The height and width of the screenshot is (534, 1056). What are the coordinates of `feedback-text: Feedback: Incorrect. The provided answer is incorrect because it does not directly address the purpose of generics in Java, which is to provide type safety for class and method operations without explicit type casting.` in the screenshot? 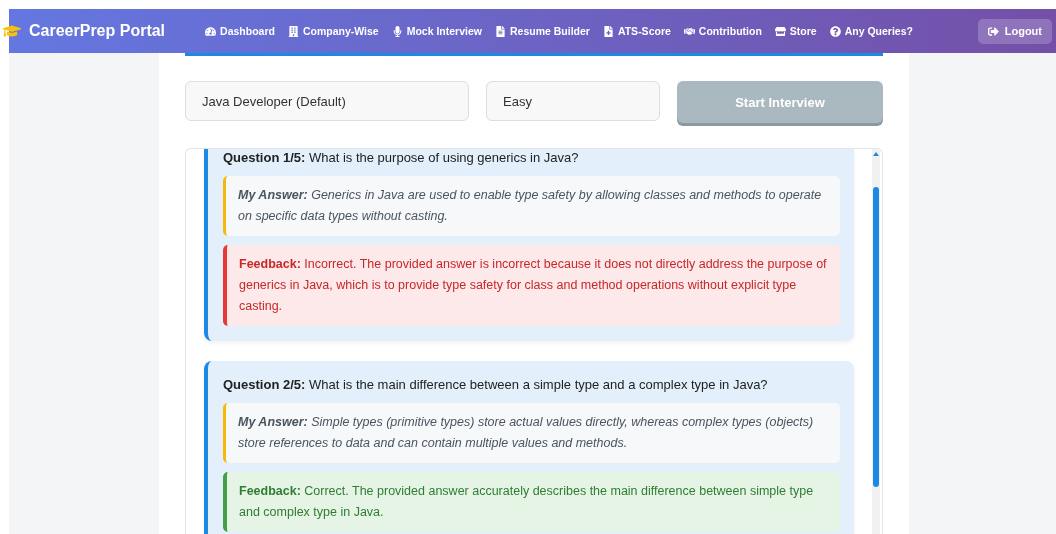 It's located at (531, 285).